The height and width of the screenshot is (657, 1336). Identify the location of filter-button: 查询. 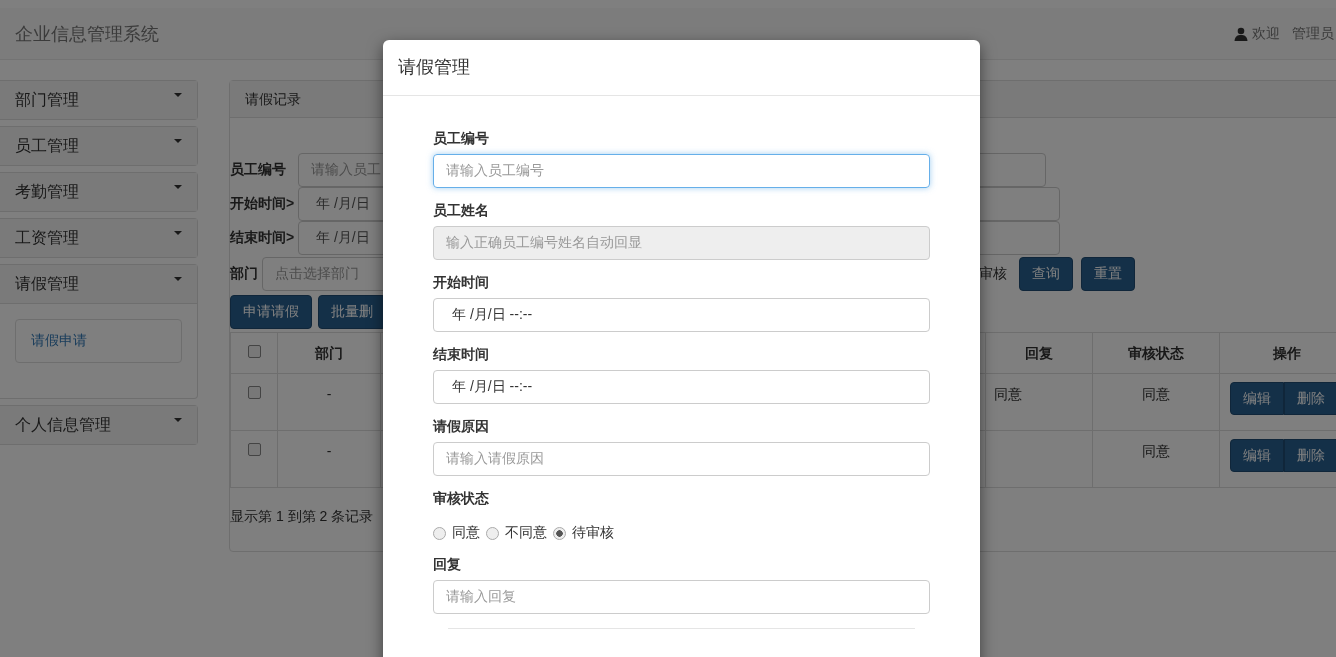
(1046, 274).